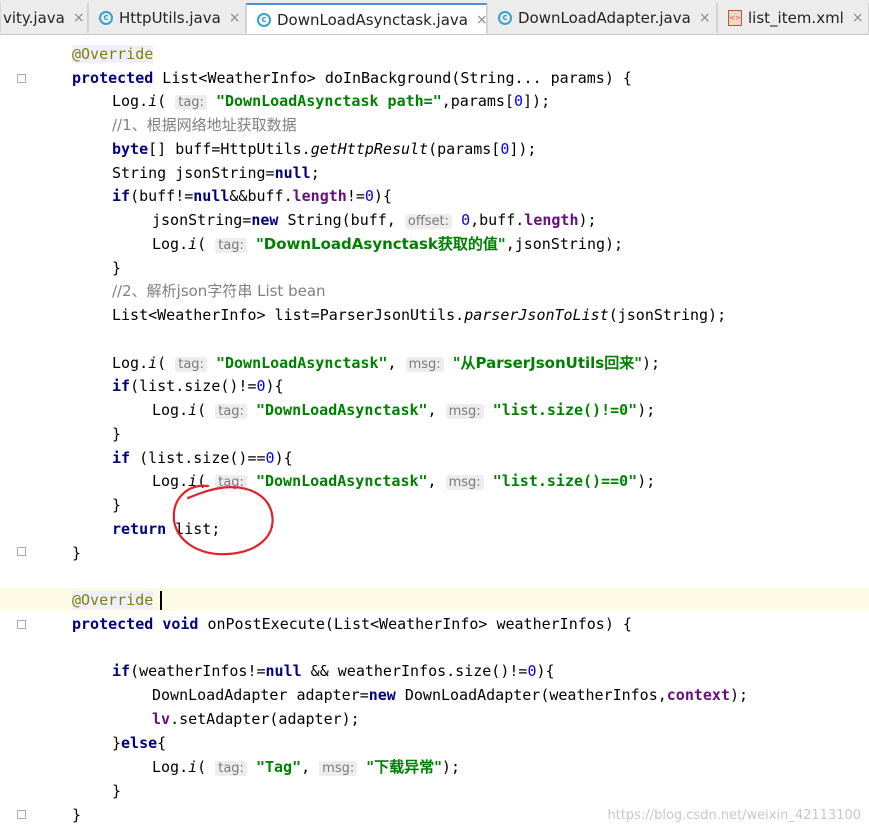  I want to click on tab-downloadasynctask-java: c DownLoadAsynctask.java ×, so click(366, 18).